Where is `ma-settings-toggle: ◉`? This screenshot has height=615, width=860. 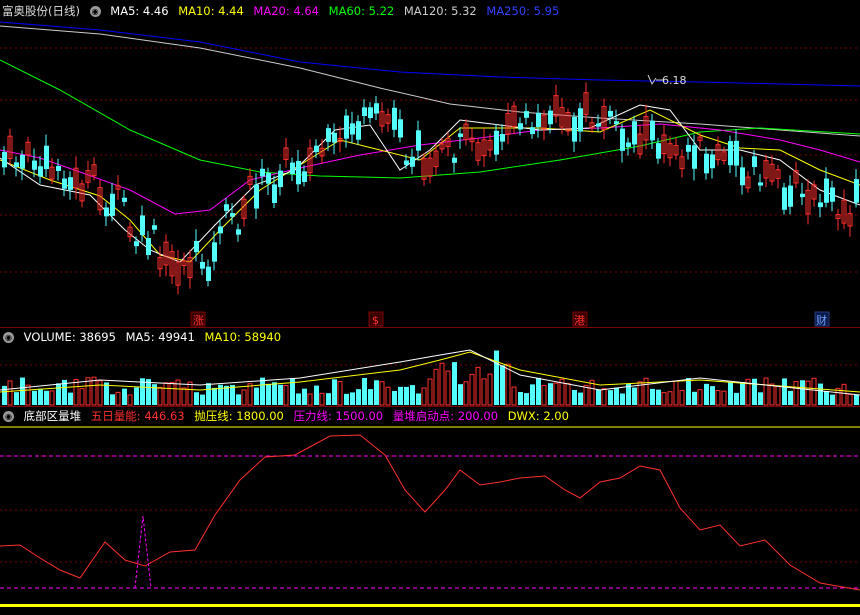
ma-settings-toggle: ◉ is located at coordinates (95, 11).